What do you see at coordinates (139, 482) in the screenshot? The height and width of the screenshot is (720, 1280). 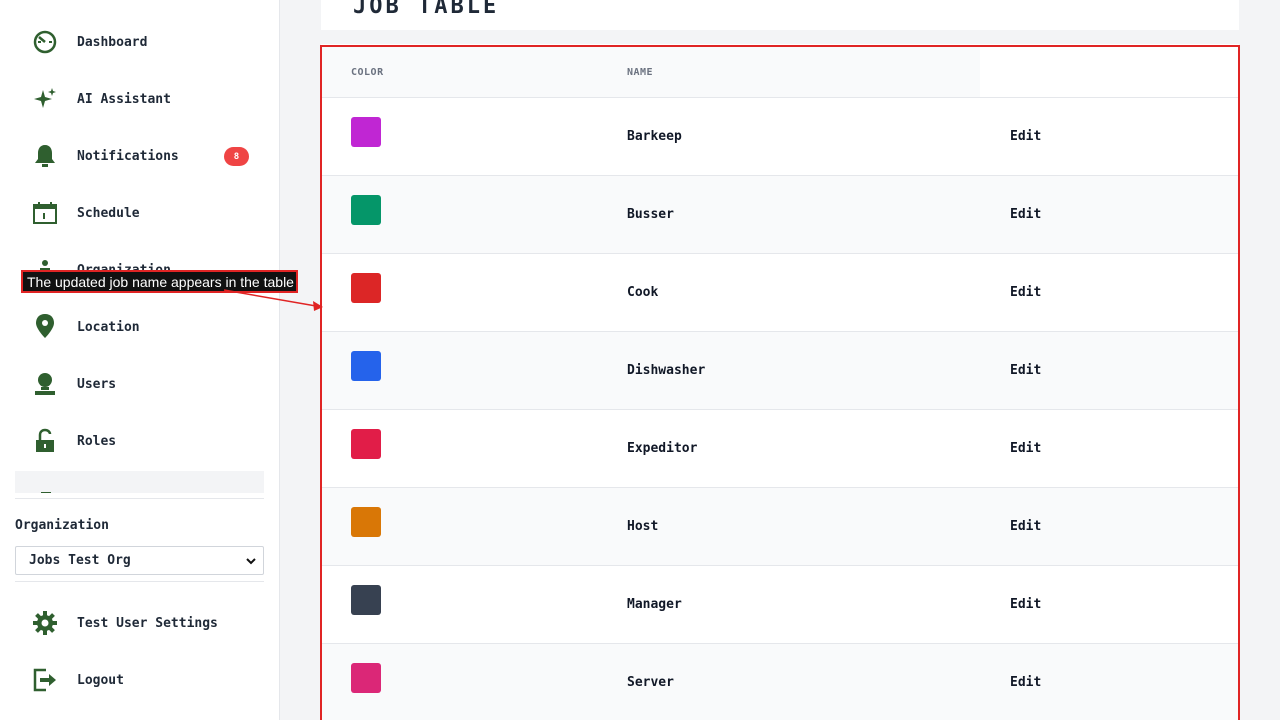 I see `sidebar-item-jobs` at bounding box center [139, 482].